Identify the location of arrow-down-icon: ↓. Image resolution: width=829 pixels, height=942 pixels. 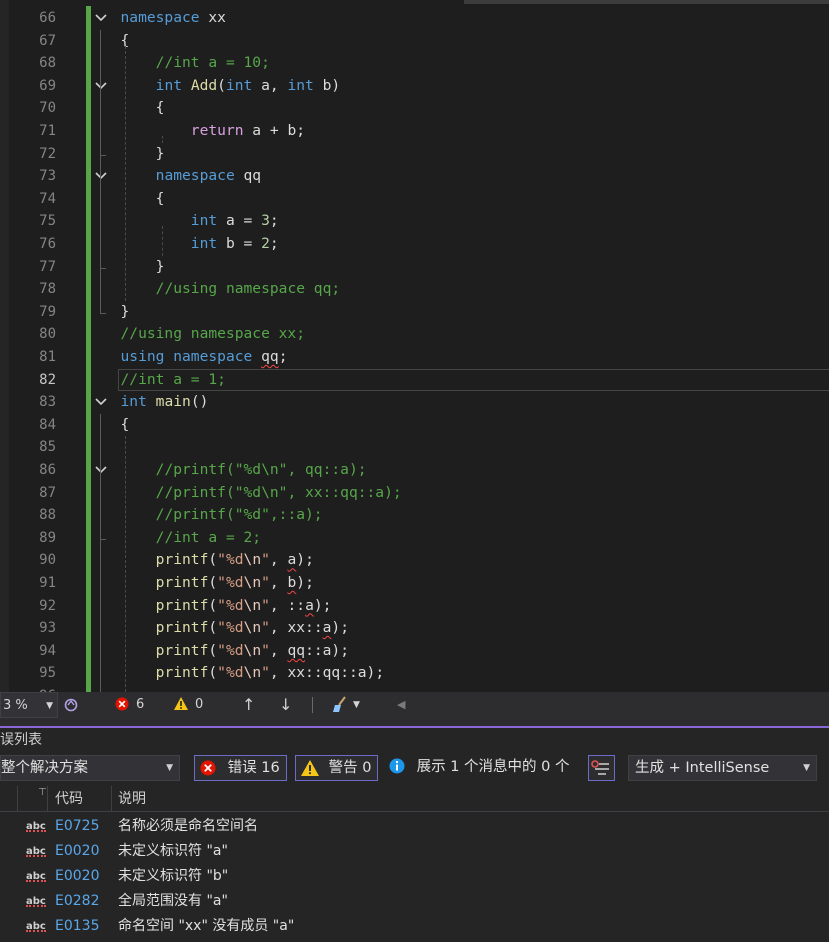
(287, 705).